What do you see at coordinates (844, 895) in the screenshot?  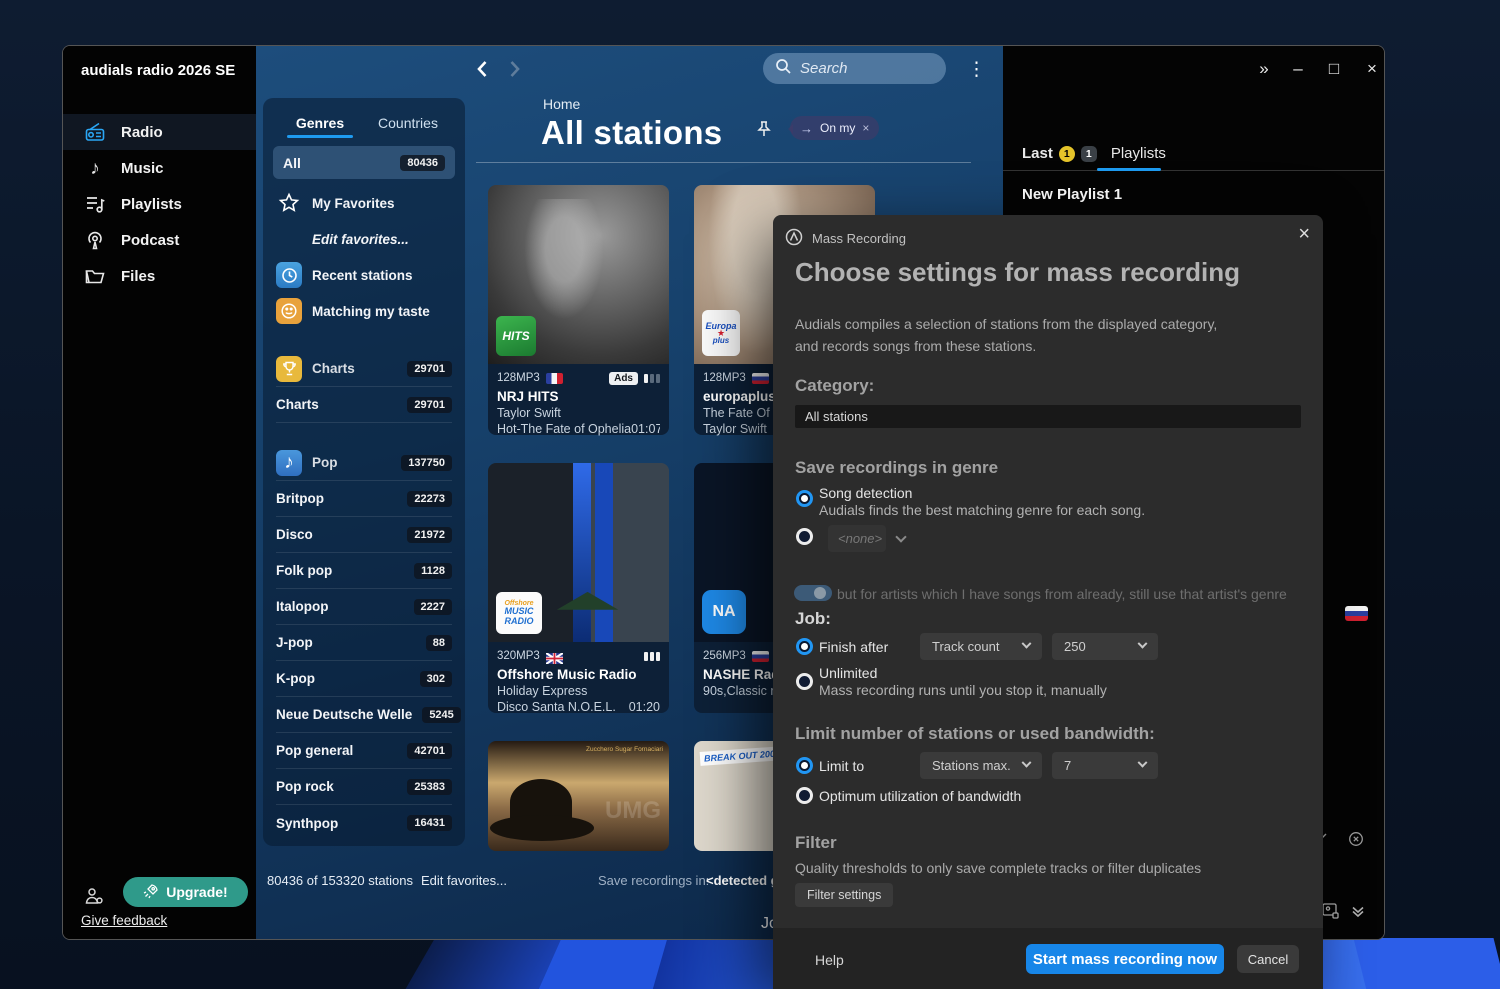 I see `filter-settings-button: Filter settings` at bounding box center [844, 895].